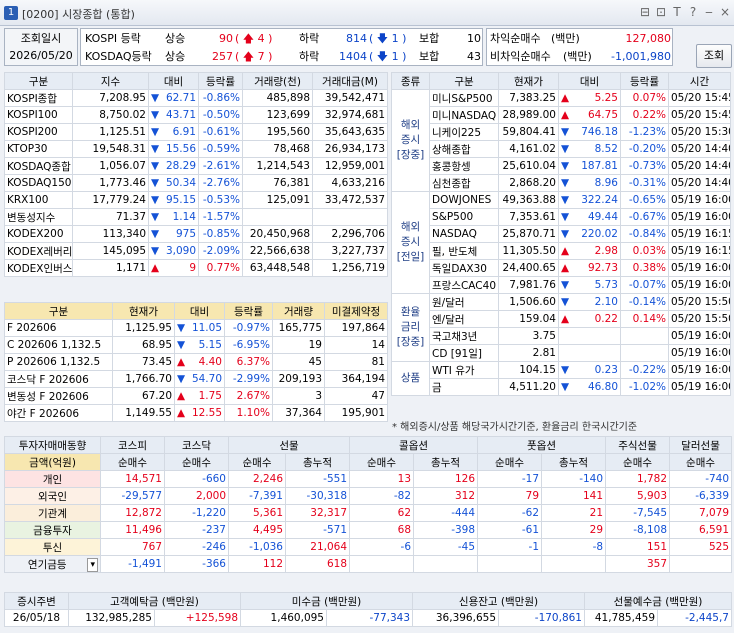 Image resolution: width=734 pixels, height=633 pixels. I want to click on layout-icon: ⊟, so click(645, 12).